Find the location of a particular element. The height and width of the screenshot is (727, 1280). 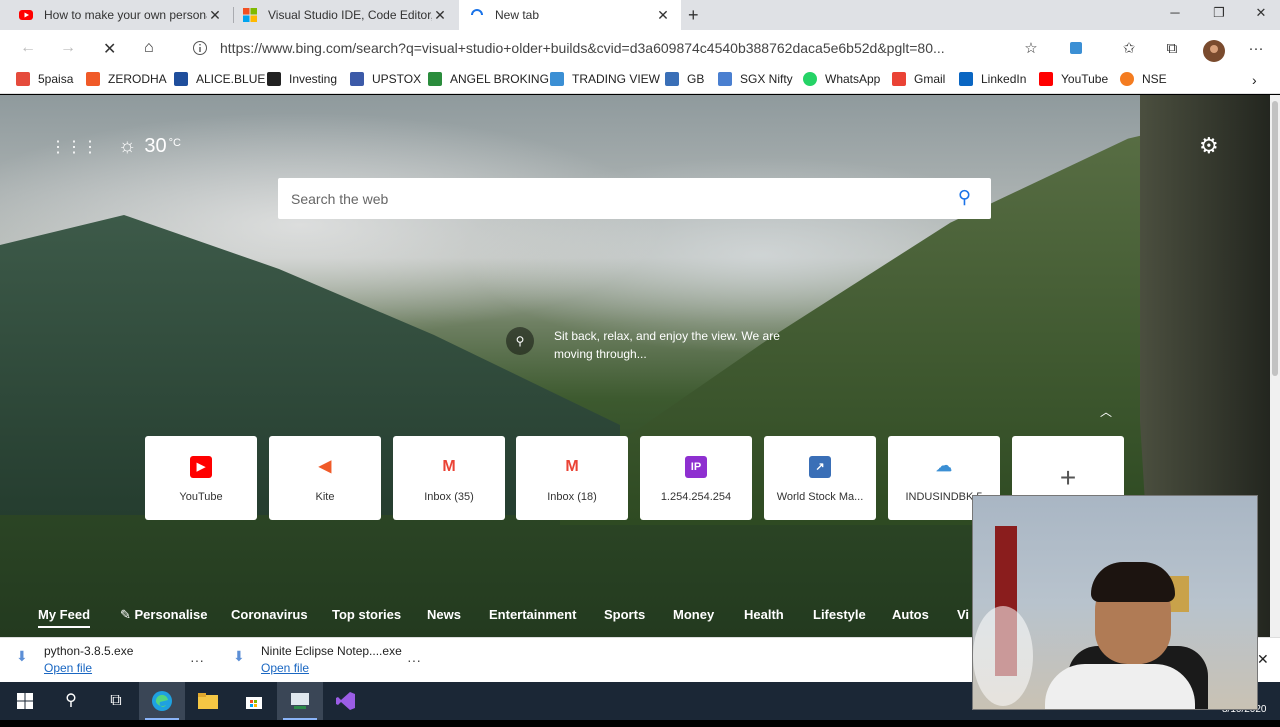

collapse-chevron-icon: ︿ is located at coordinates (1106, 411).